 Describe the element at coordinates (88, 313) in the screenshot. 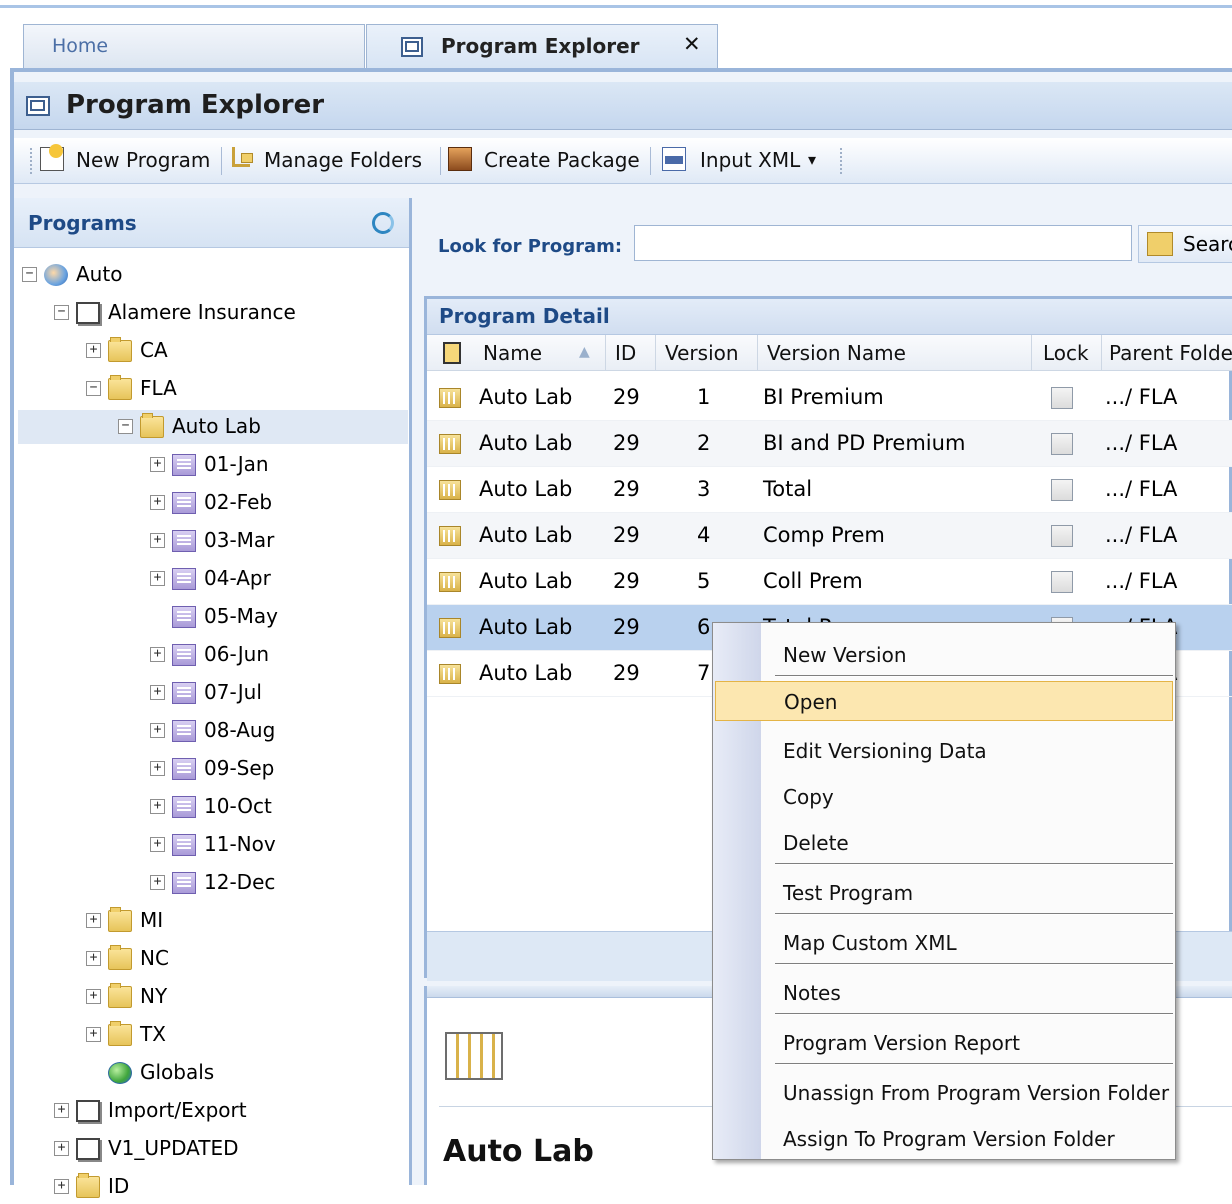

I see `document-icon` at that location.